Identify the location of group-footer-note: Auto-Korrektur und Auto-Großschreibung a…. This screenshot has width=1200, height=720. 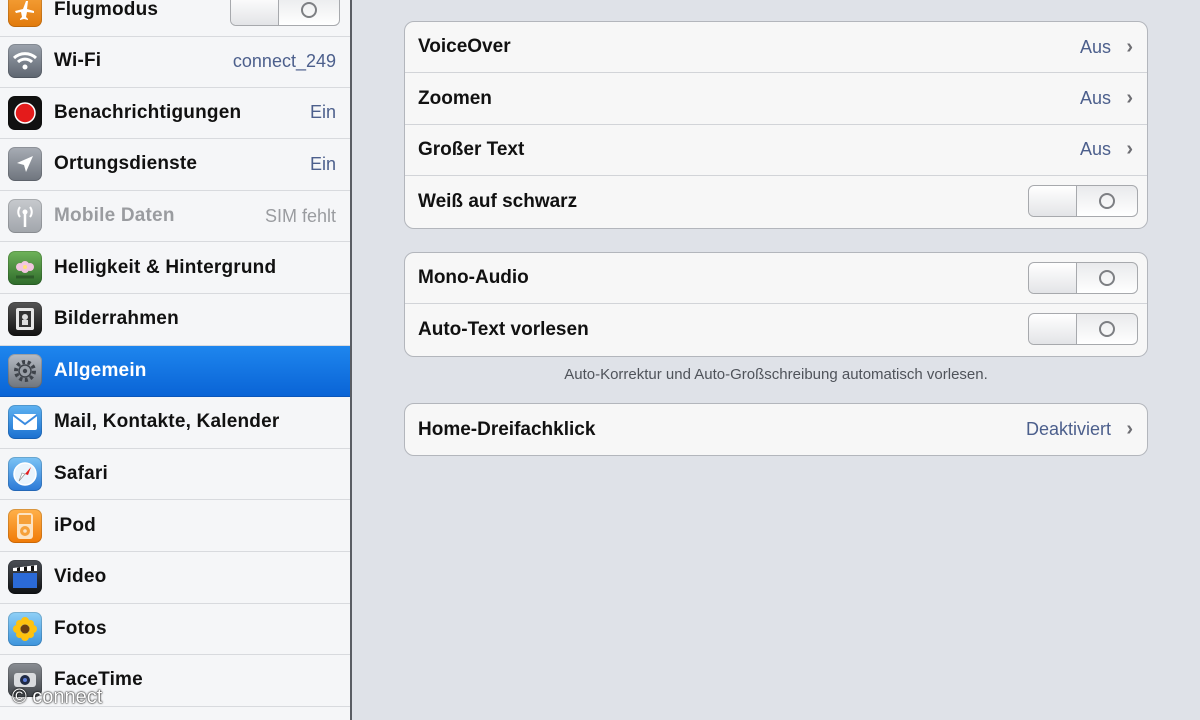
(776, 374).